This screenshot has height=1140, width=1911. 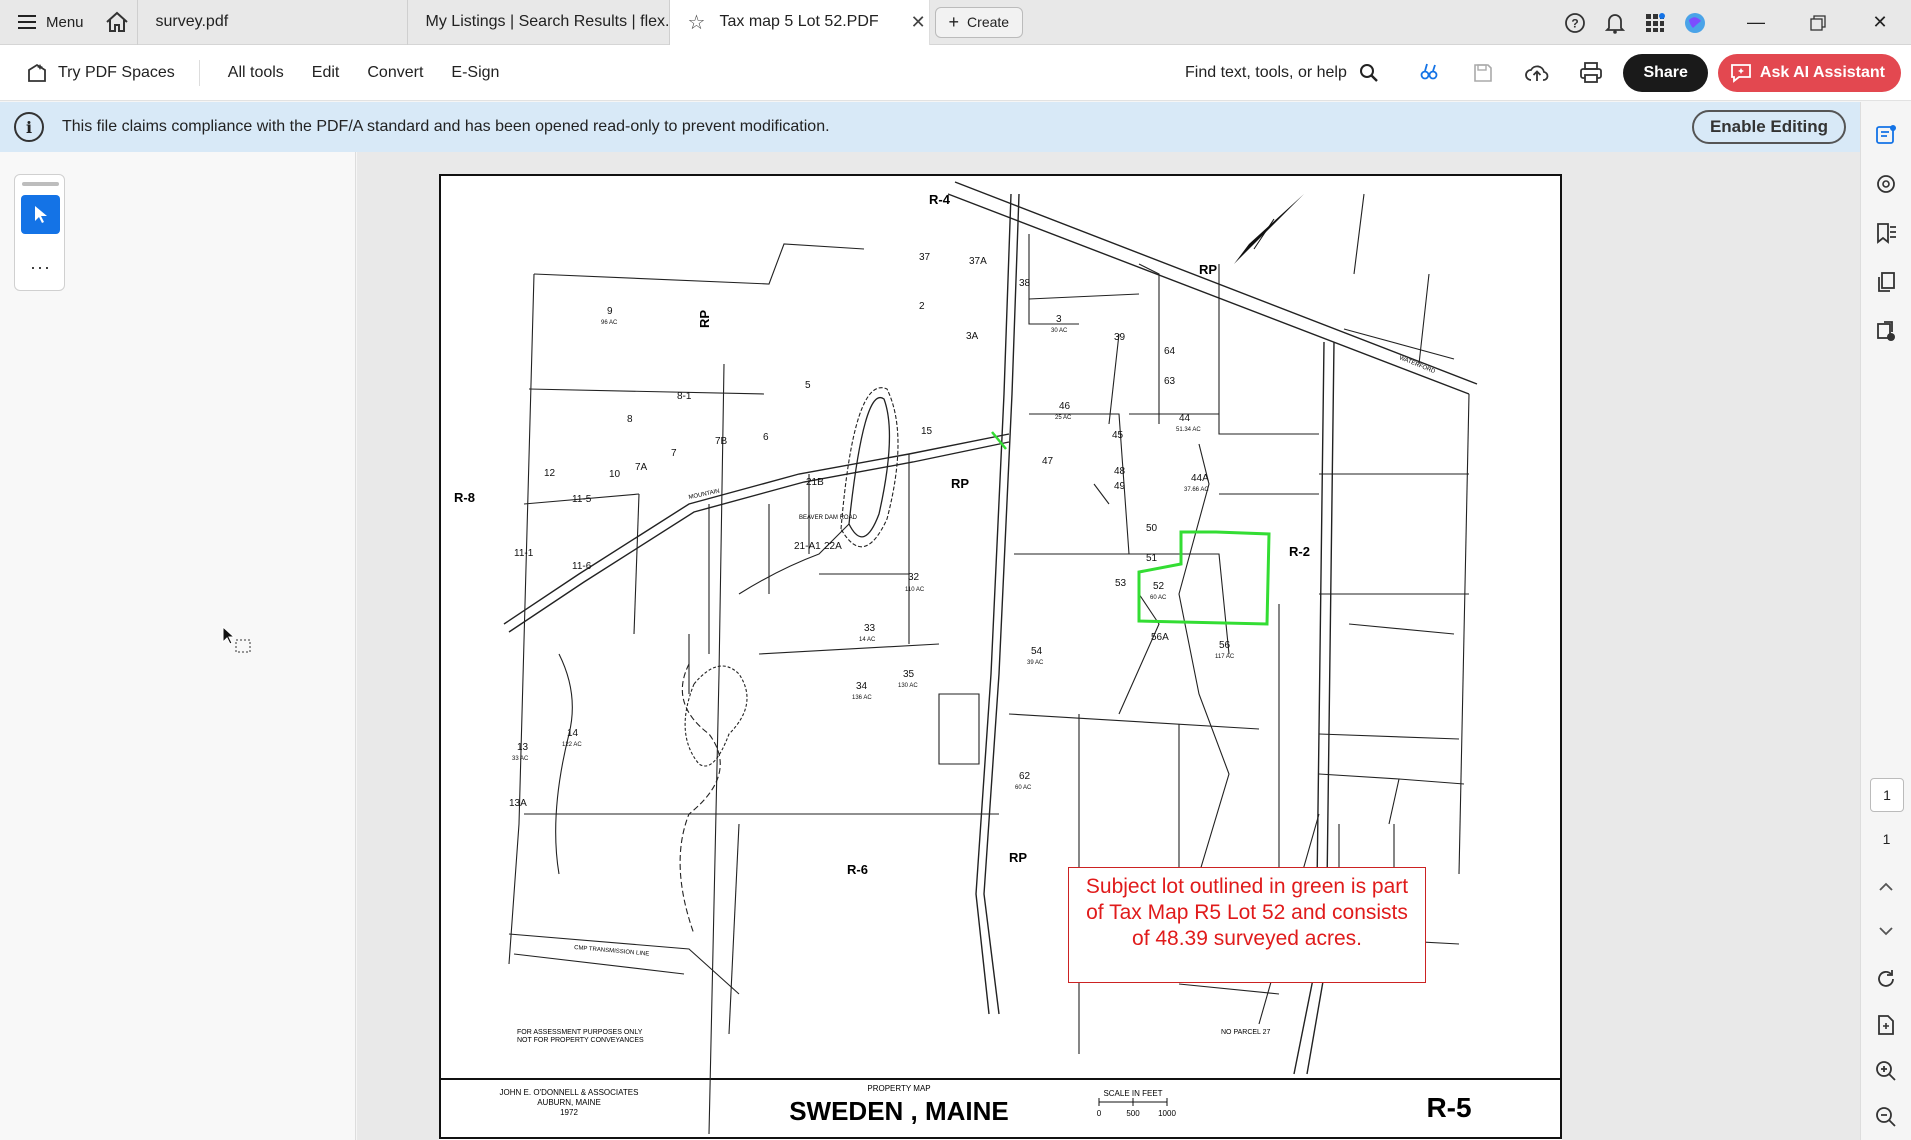 I want to click on footer-assessment-2: NOT FOR PROPERTY CONVEYANCES, so click(x=580, y=1040).